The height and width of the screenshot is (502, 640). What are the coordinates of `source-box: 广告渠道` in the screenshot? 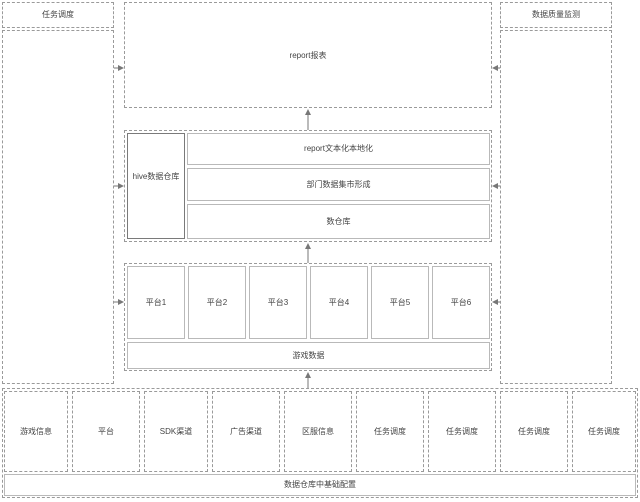 It's located at (246, 431).